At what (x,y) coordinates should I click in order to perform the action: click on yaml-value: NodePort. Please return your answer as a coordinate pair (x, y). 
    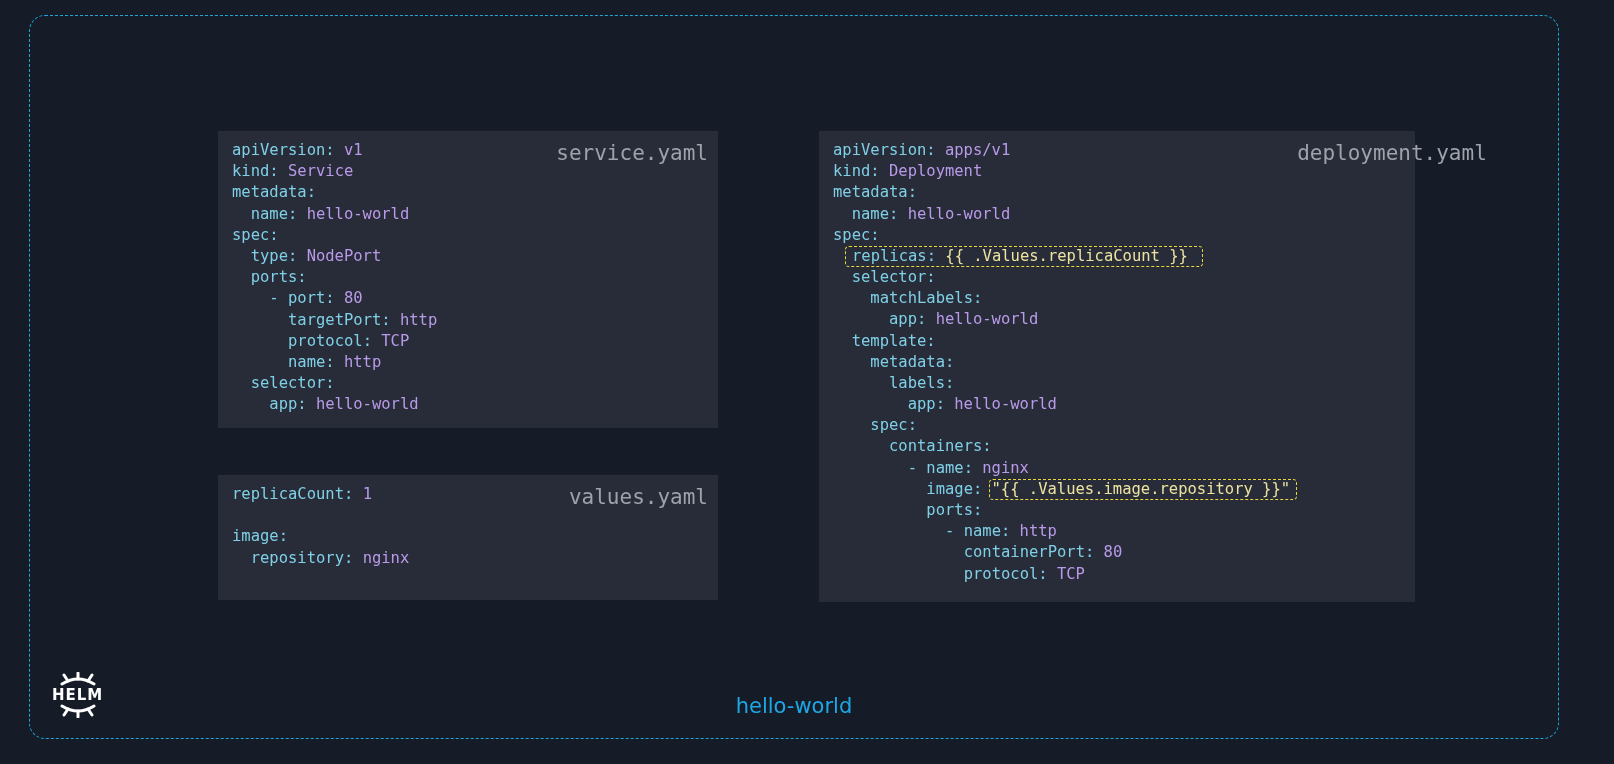
    Looking at the image, I should click on (344, 256).